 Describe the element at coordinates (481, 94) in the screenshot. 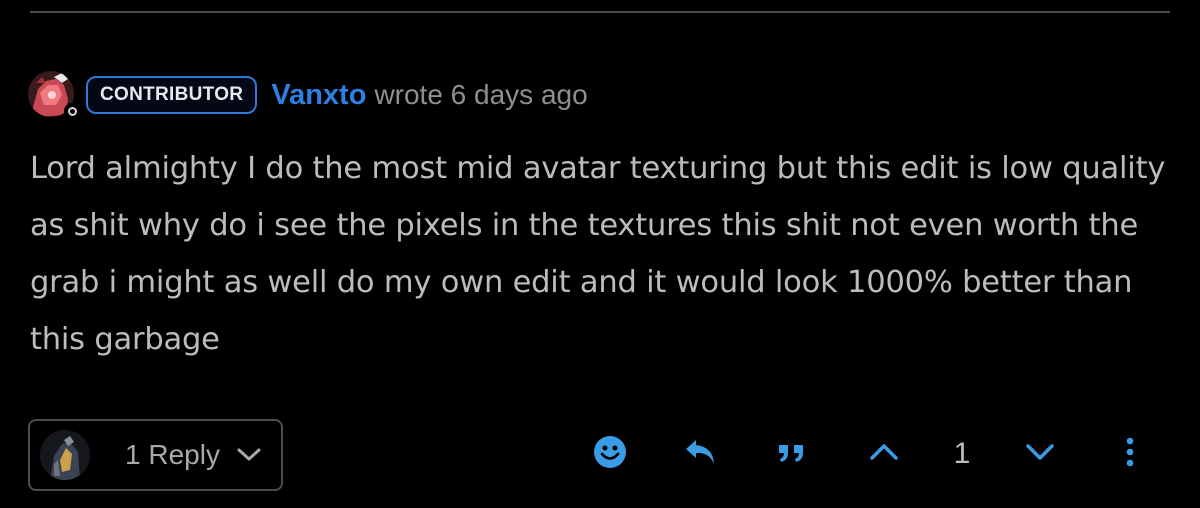

I see `comment-timestamp: wrote 6 days ago` at that location.